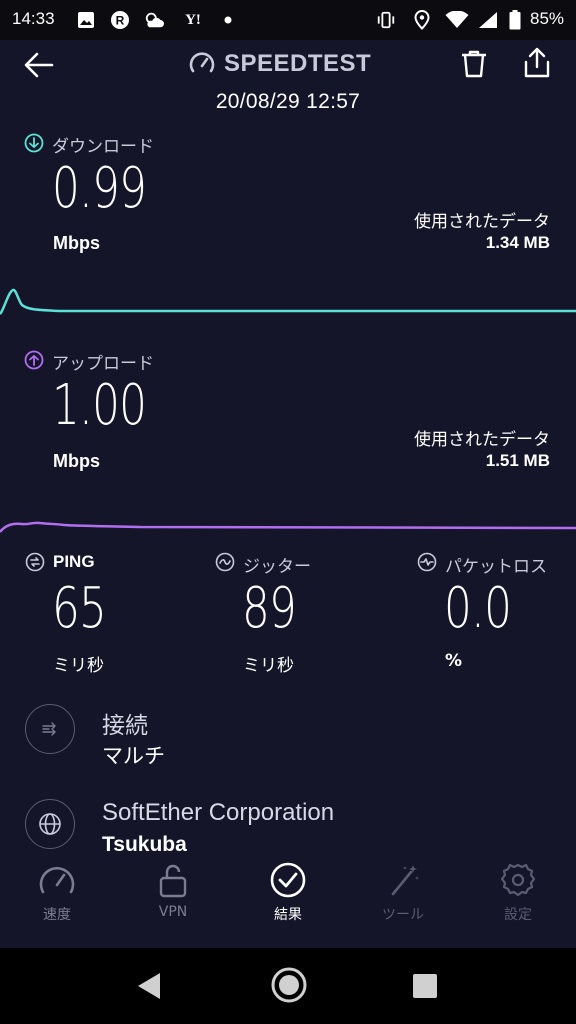  I want to click on download-data-label: 使用されたデータ, so click(482, 222).